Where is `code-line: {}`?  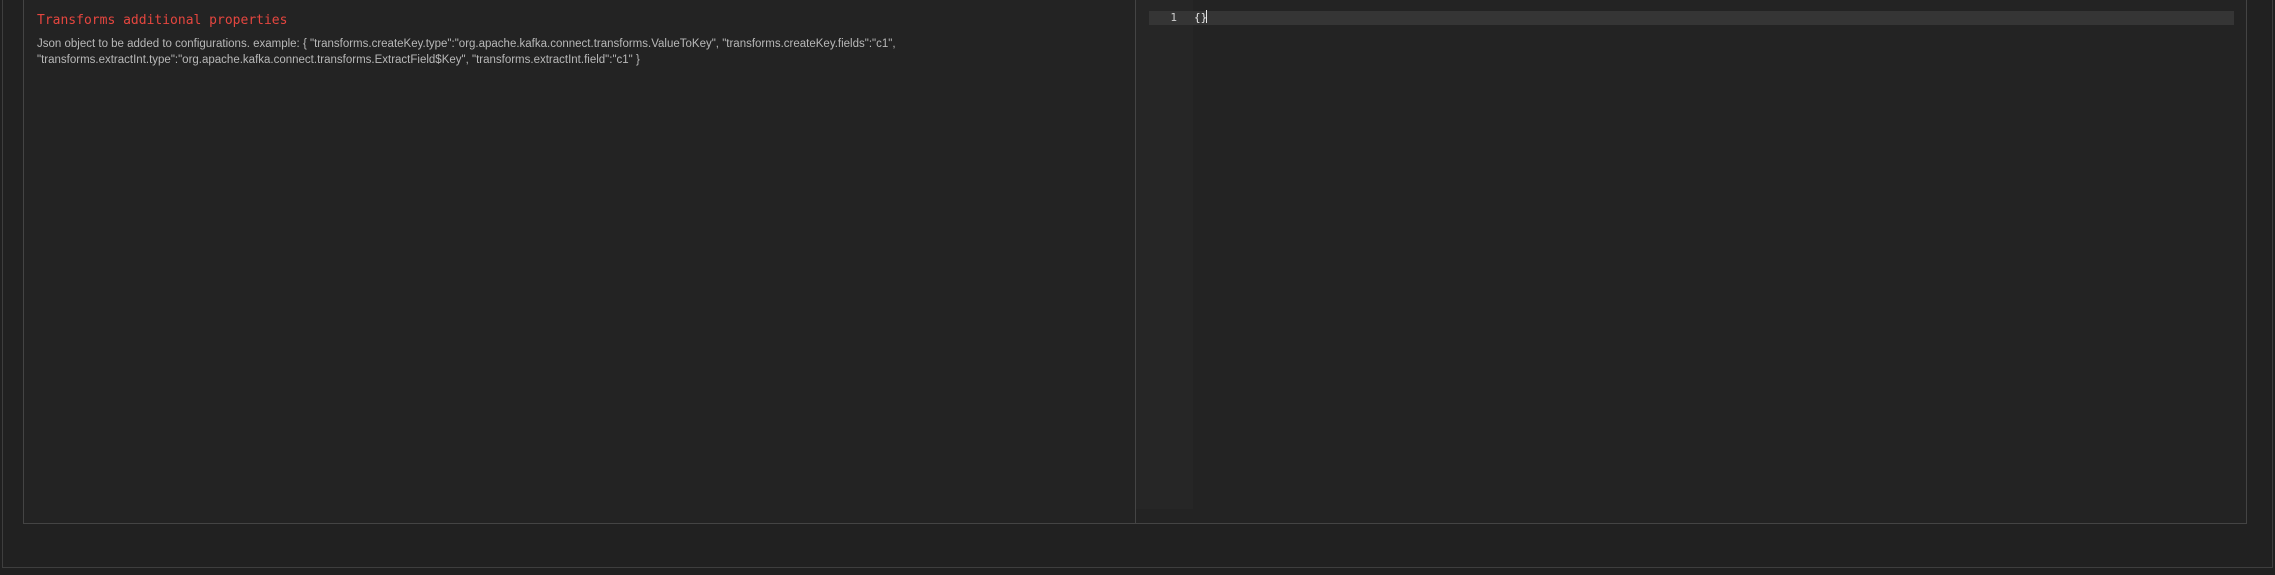
code-line: {} is located at coordinates (1201, 18).